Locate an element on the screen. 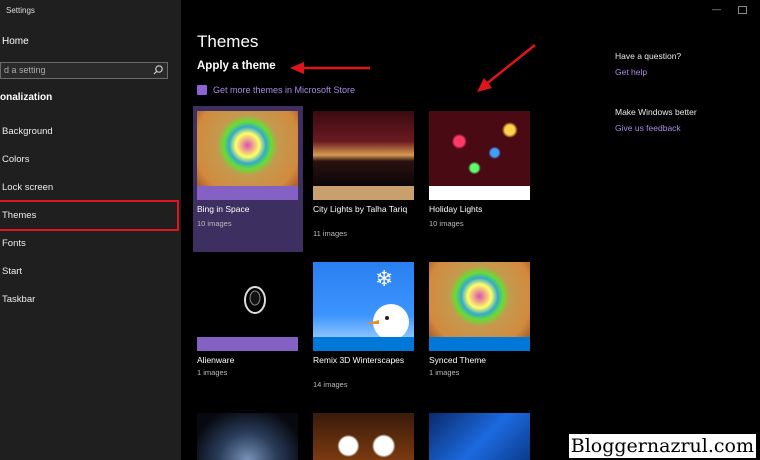 The height and width of the screenshot is (460, 760). theme-card-remix-3d-winterscapes: ❄ Remix 3D Winterscapes 14 images is located at coordinates (366, 327).